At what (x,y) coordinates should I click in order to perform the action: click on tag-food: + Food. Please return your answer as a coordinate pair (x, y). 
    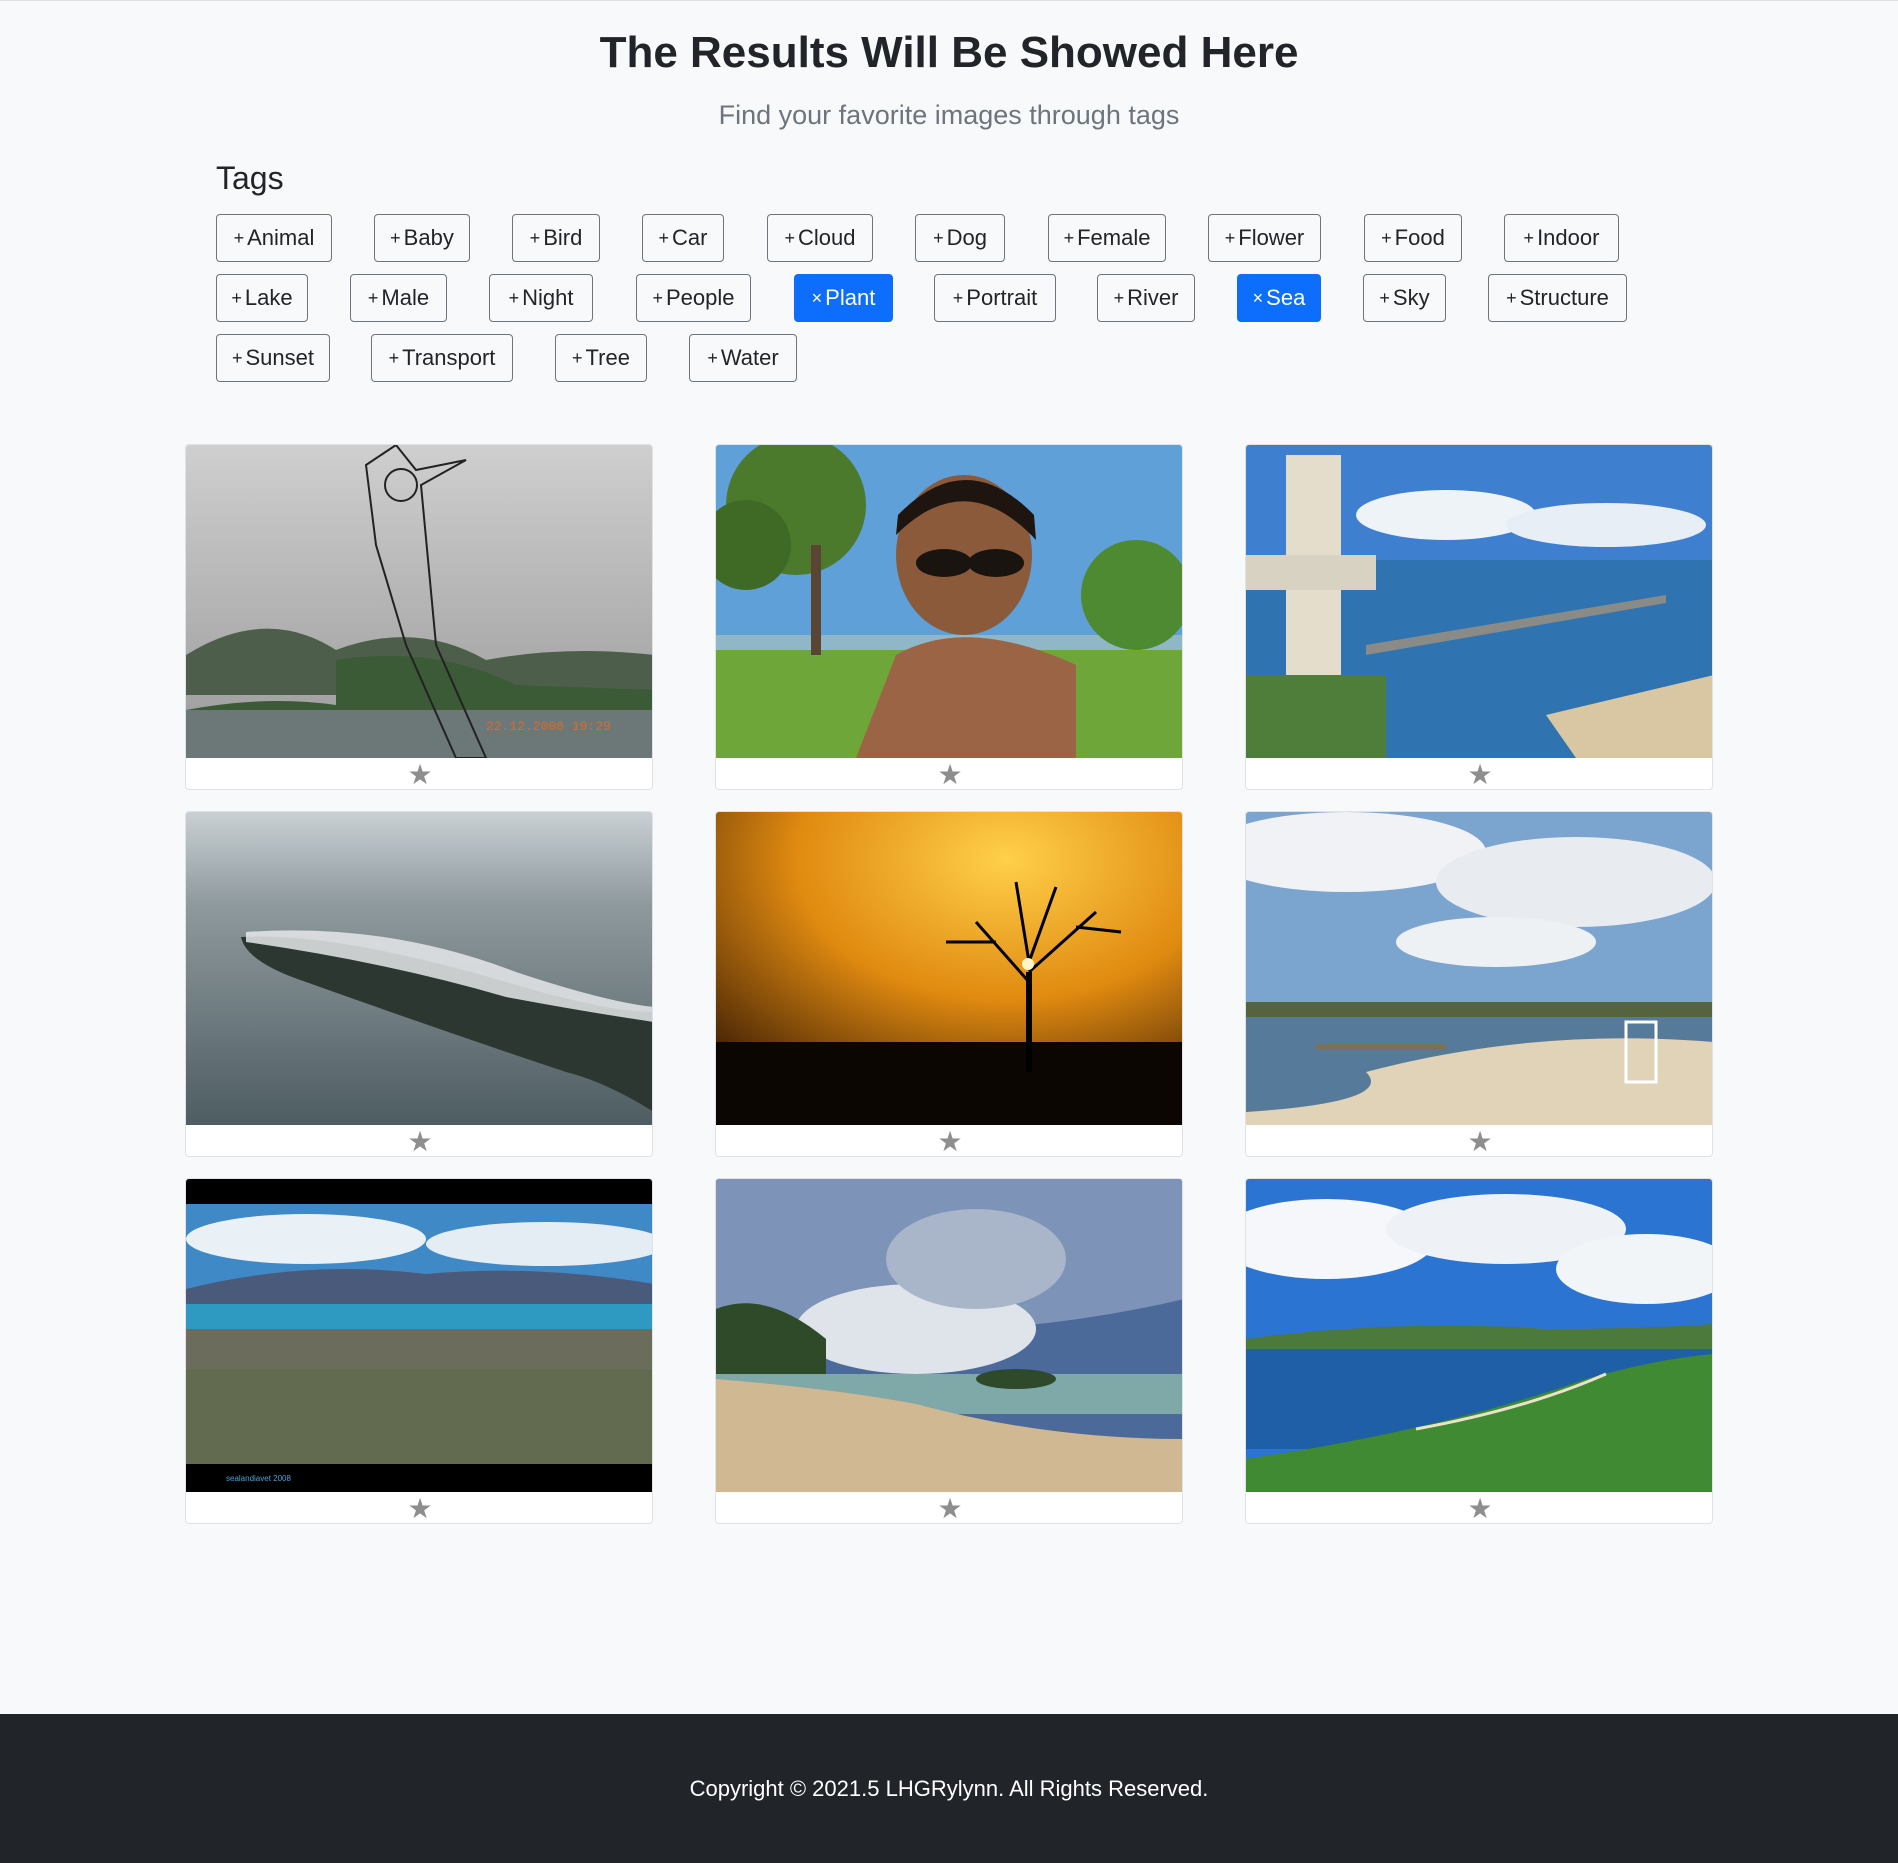
    Looking at the image, I should click on (1413, 238).